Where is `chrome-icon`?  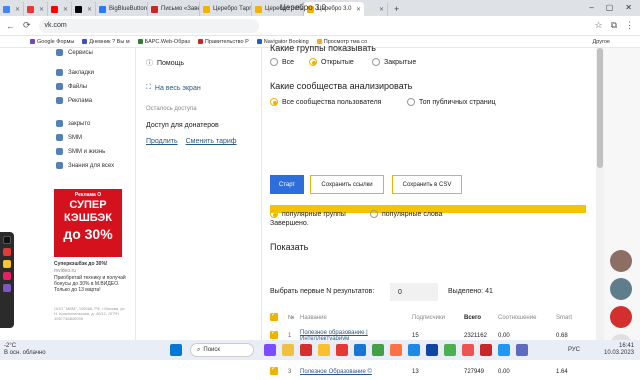
chrome-icon is located at coordinates (450, 350).